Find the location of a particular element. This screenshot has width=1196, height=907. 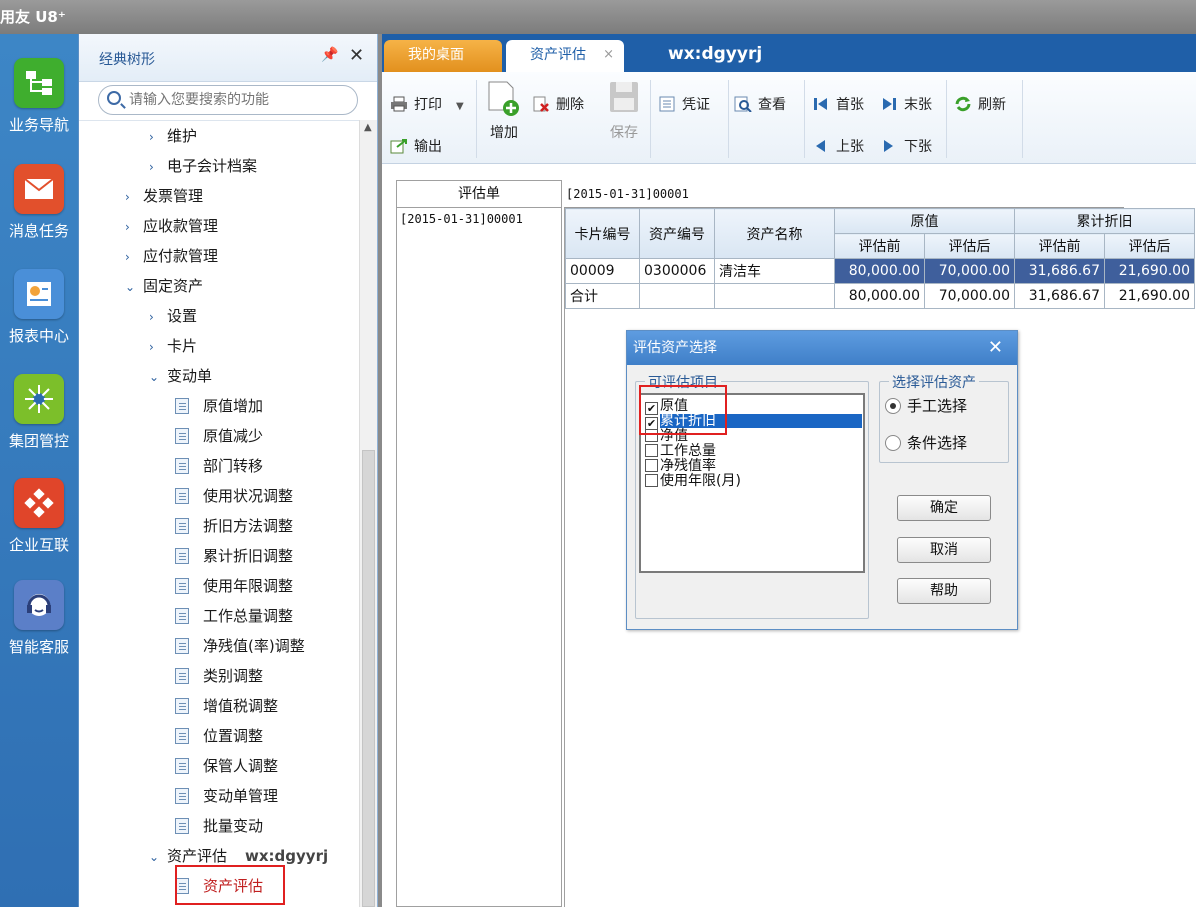

first-page-icon is located at coordinates (820, 104).